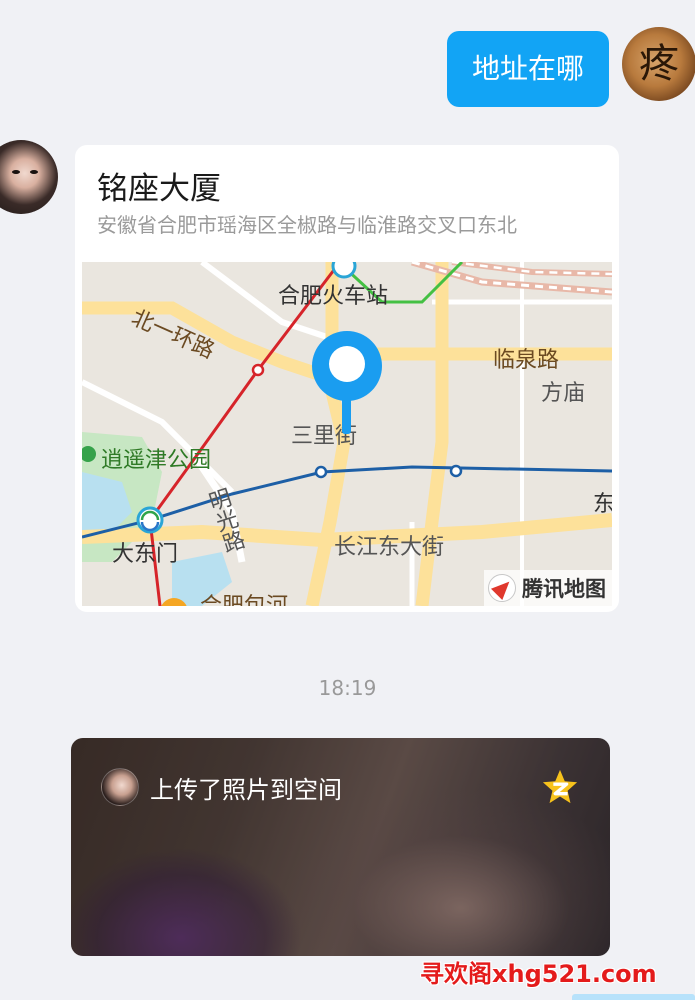  I want to click on map-provider-logo: 腾讯地图, so click(548, 588).